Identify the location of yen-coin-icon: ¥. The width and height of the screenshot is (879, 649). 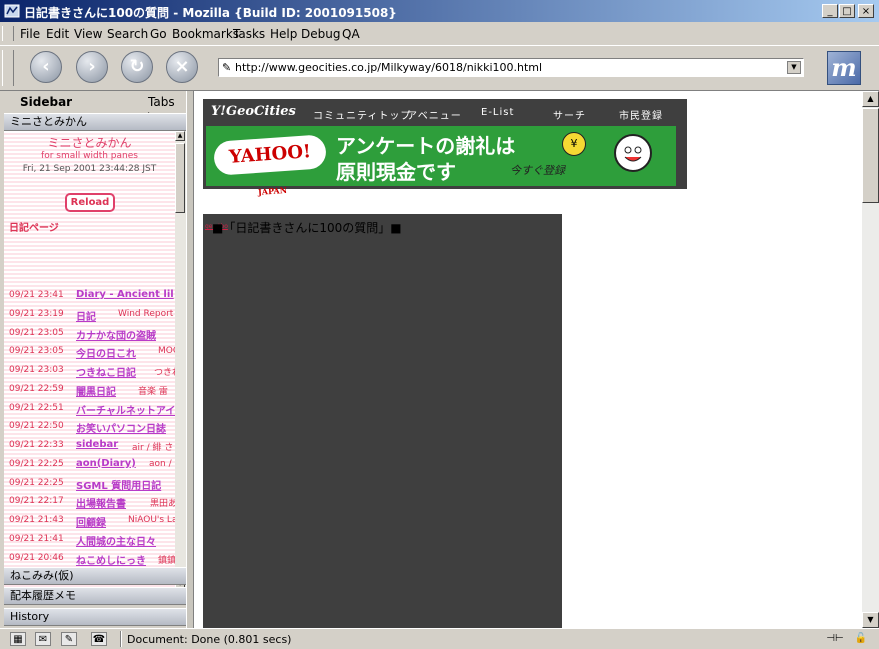
(574, 144).